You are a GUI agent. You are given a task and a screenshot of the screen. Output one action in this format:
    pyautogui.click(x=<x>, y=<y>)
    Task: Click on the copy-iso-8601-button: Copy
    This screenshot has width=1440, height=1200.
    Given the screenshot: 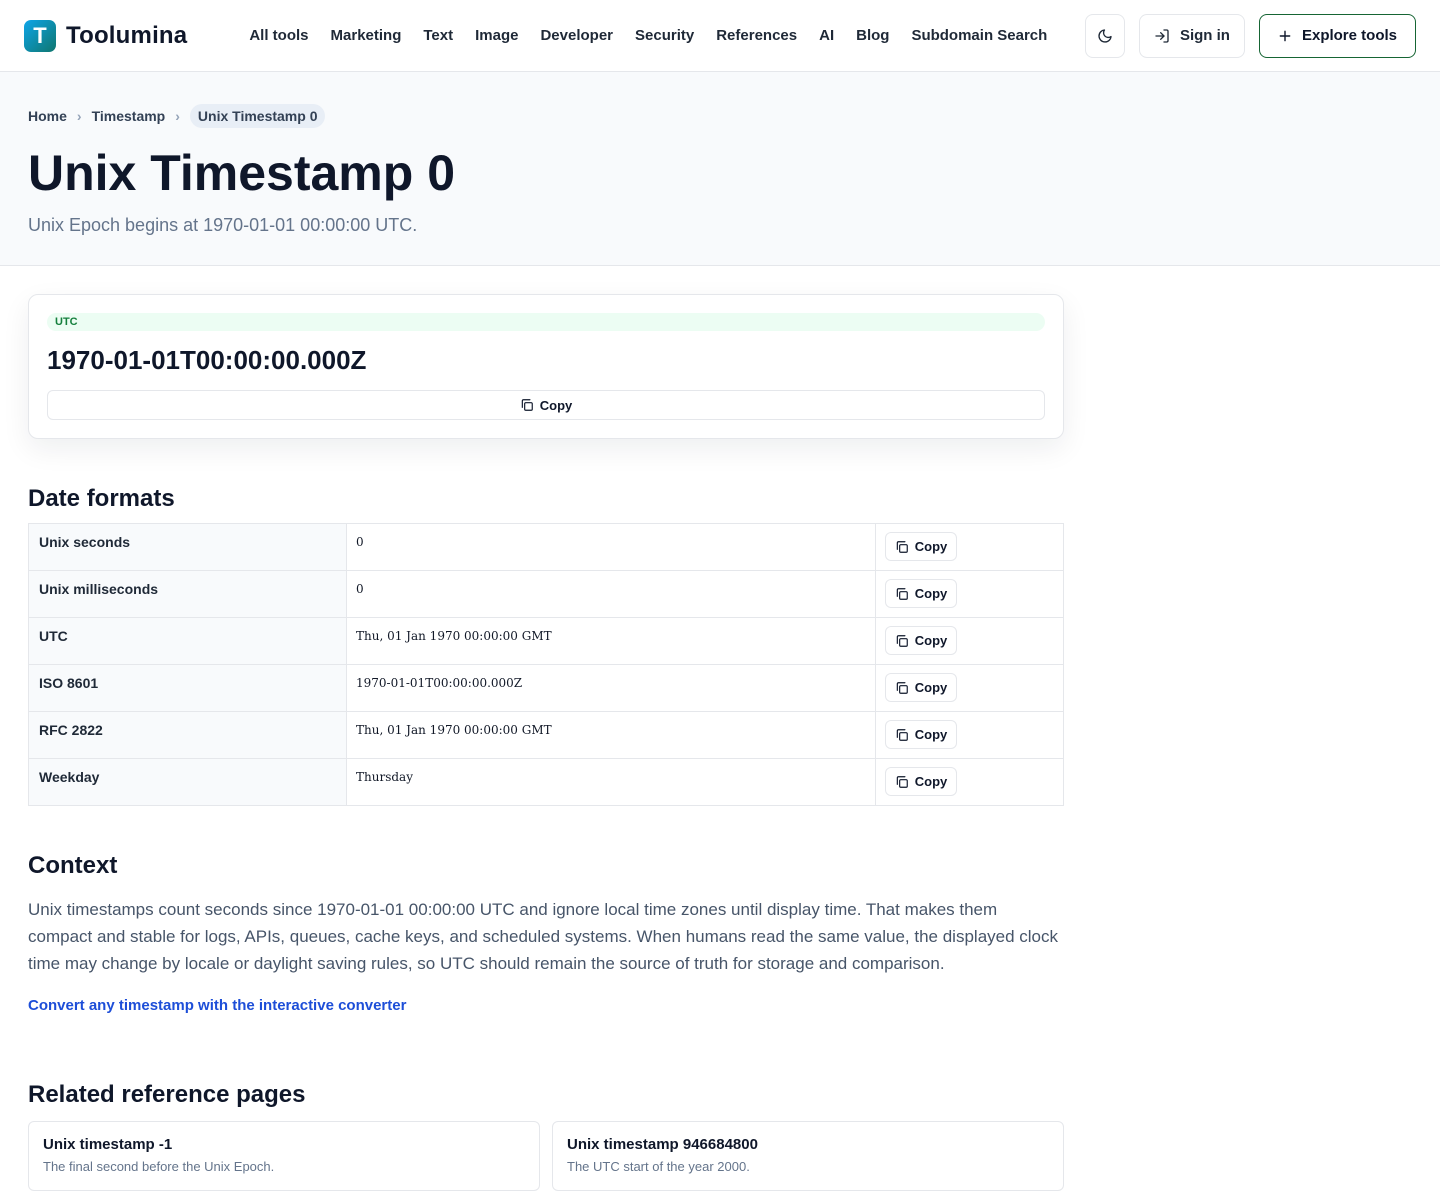 What is the action you would take?
    pyautogui.click(x=921, y=687)
    